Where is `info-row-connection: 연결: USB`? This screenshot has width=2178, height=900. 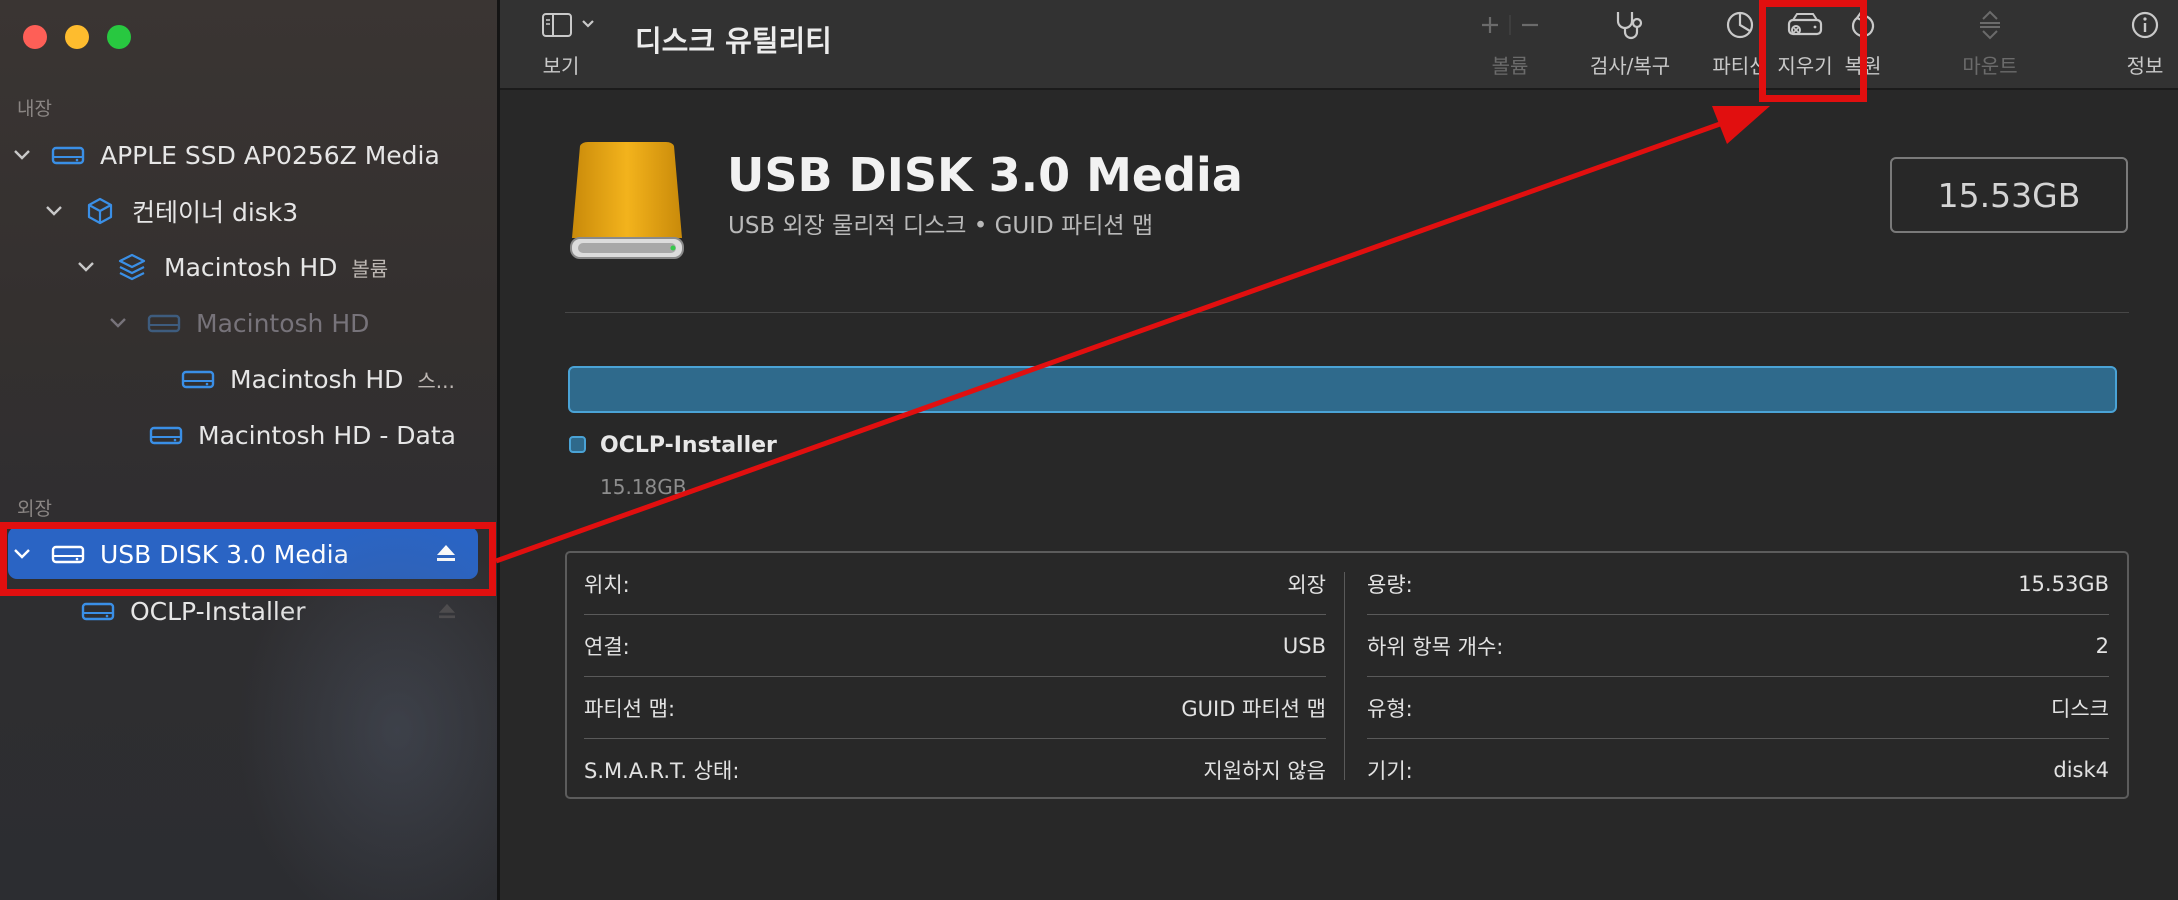 info-row-connection: 연결: USB is located at coordinates (955, 646).